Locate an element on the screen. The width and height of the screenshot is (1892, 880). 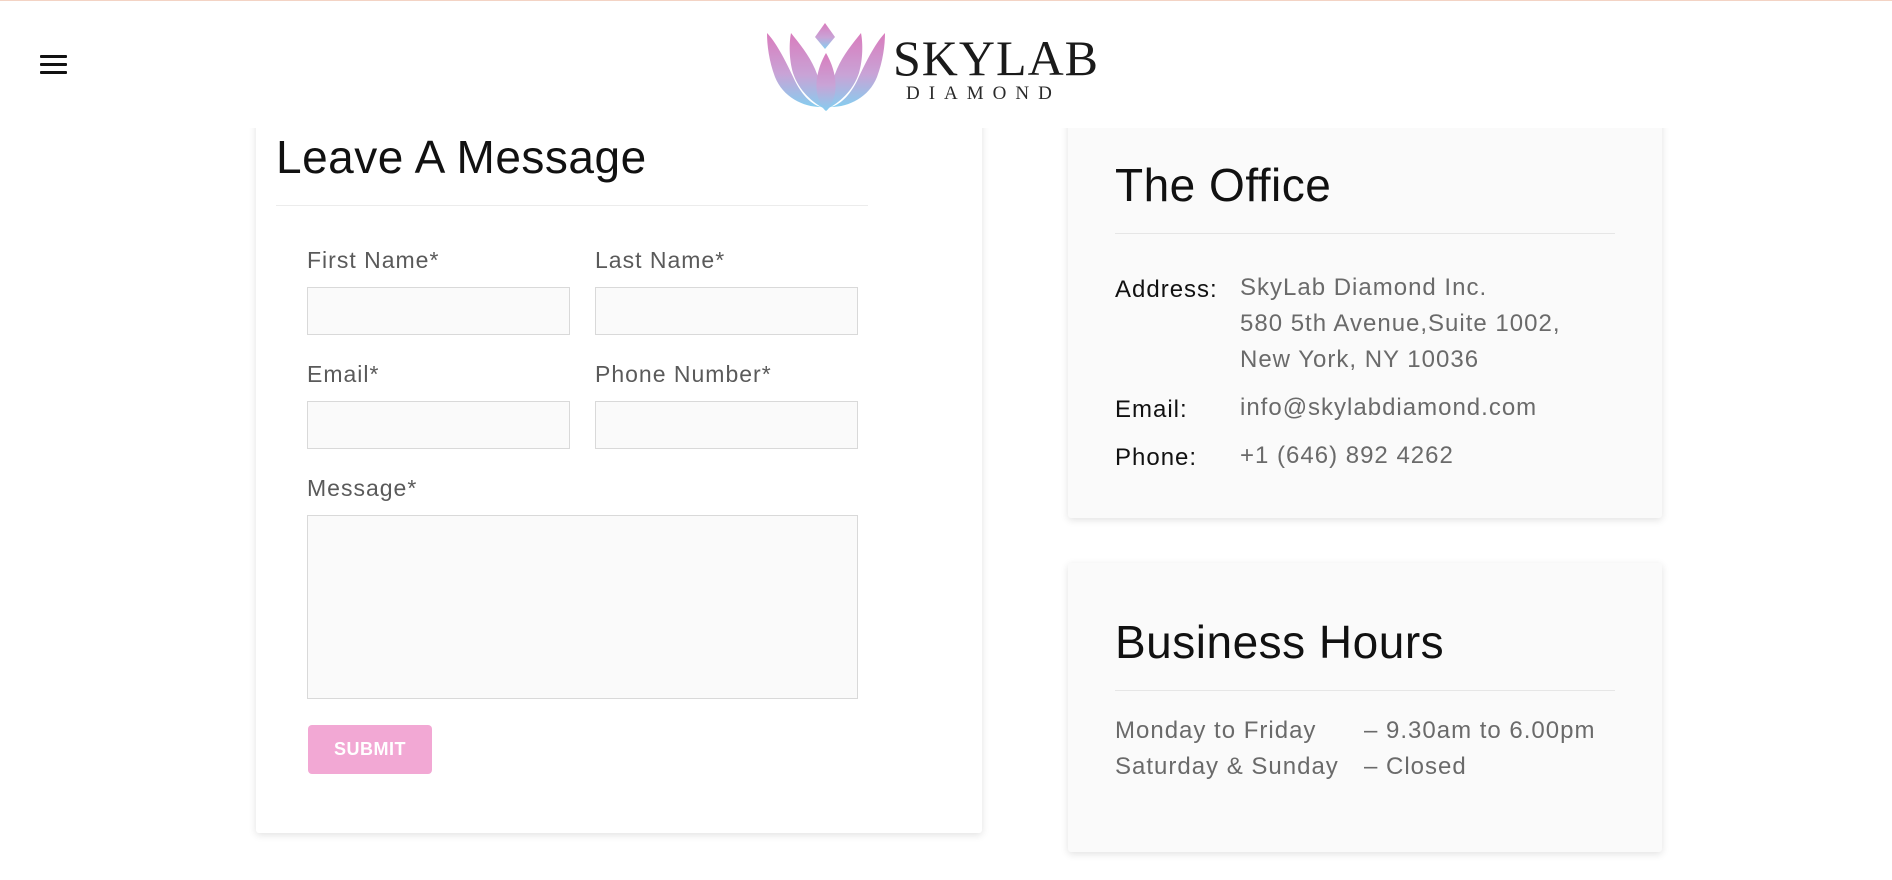
hours-row: Saturday & Sunday – Closed is located at coordinates (1291, 767).